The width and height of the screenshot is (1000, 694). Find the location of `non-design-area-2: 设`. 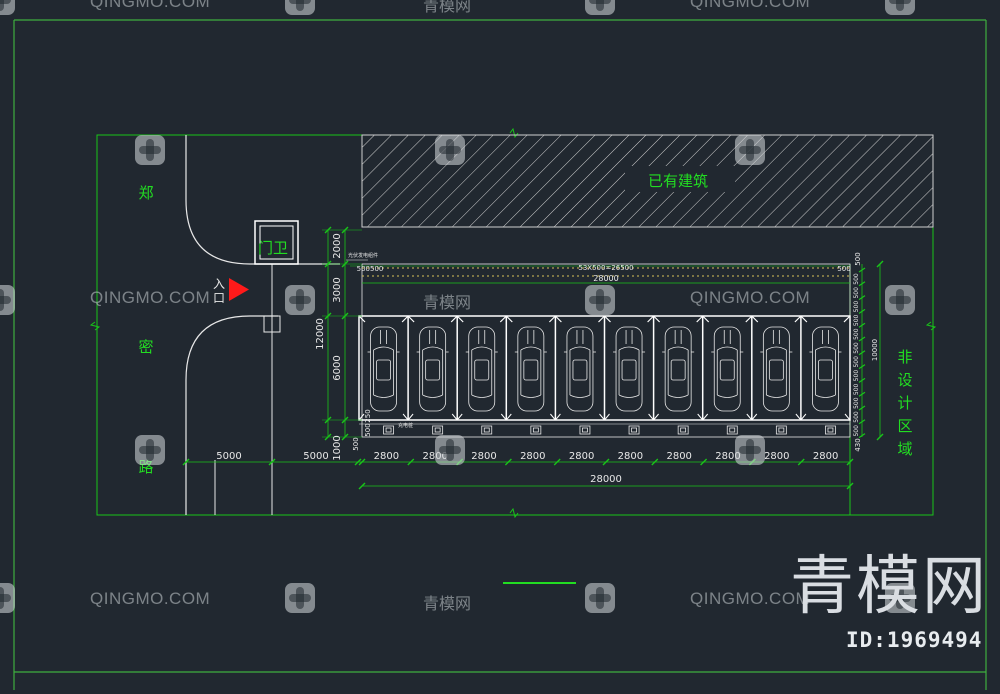

non-design-area-2: 设 is located at coordinates (904, 380).